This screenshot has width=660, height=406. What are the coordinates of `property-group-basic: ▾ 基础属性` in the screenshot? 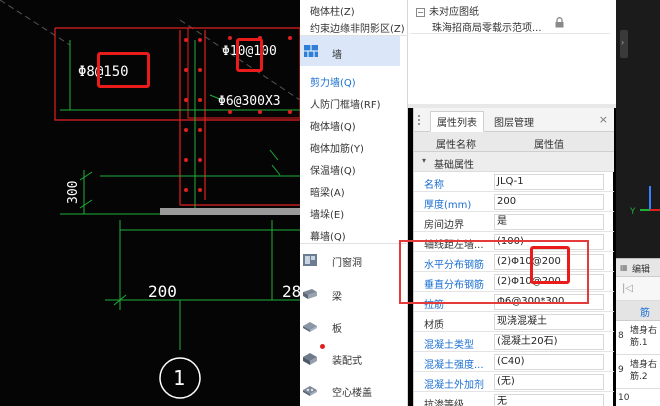 It's located at (514, 162).